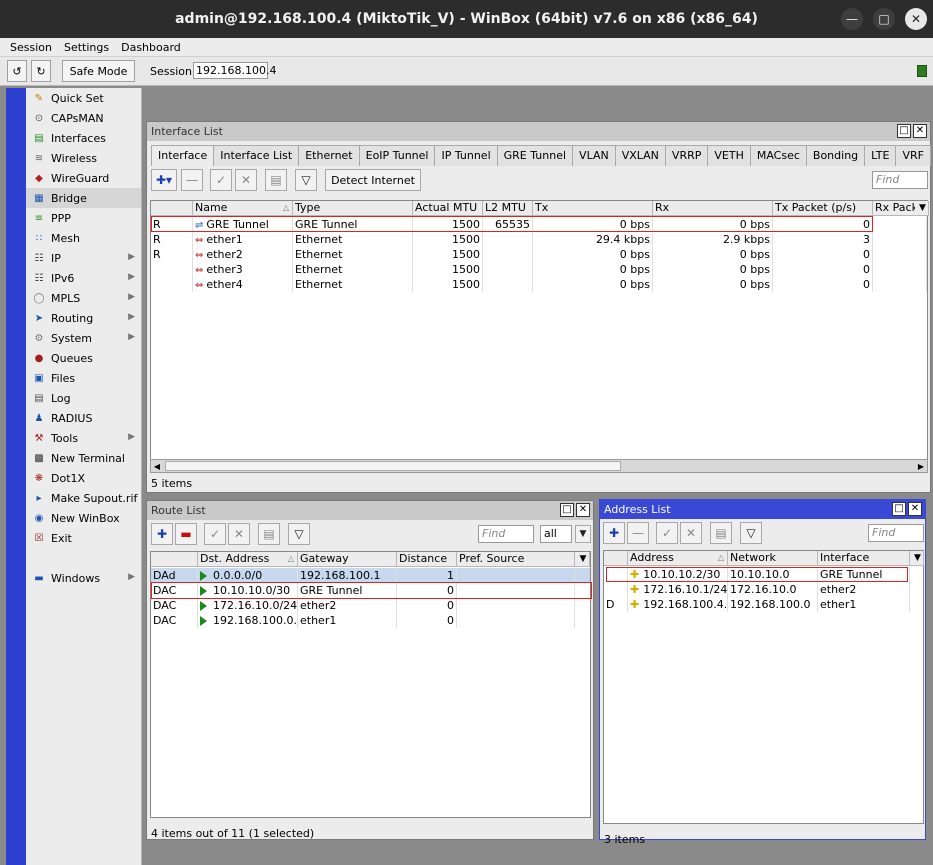 The image size is (933, 865). I want to click on sidebar-item-new-terminal: ▩ New Terminal, so click(83, 458).